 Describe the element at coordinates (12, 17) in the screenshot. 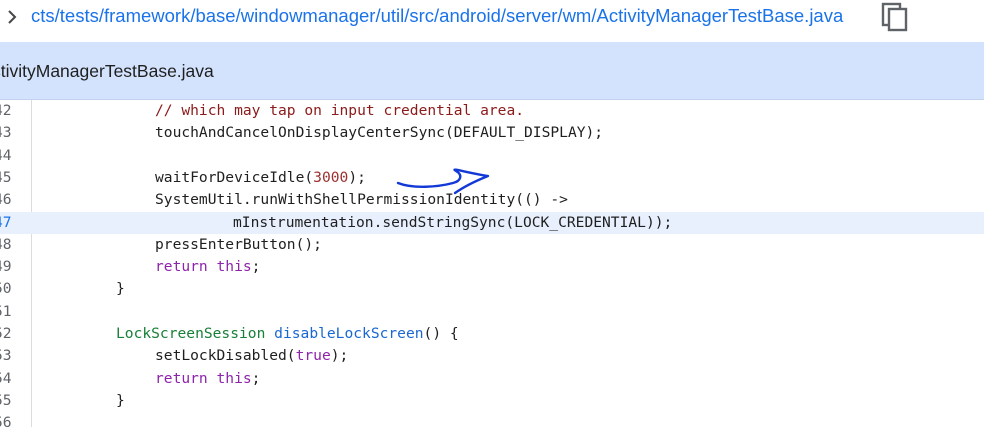

I see `chevron-right-icon` at that location.